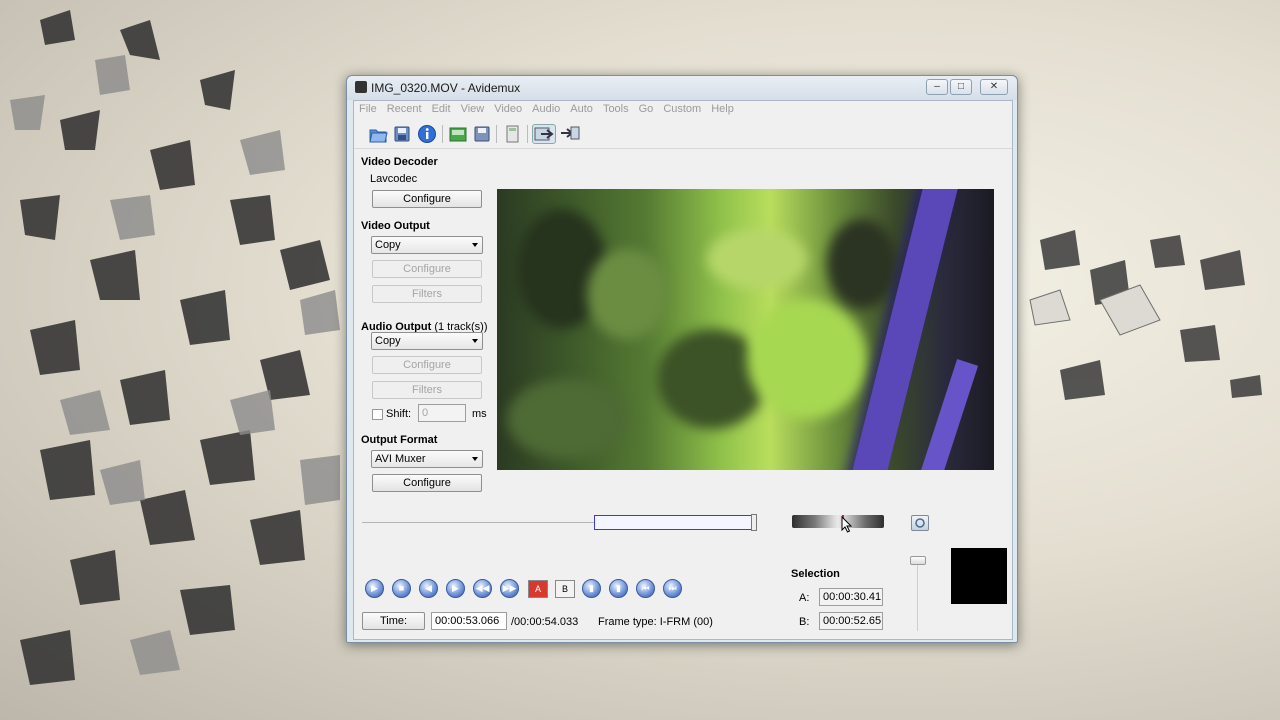 Image resolution: width=1280 pixels, height=720 pixels. I want to click on output-preview-icon, so click(571, 134).